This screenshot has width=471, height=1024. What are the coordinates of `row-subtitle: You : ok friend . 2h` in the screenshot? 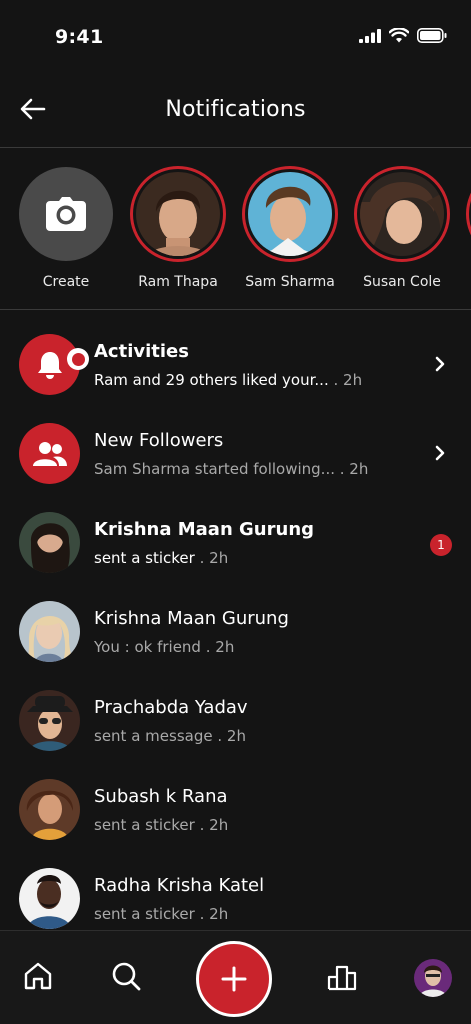 It's located at (164, 647).